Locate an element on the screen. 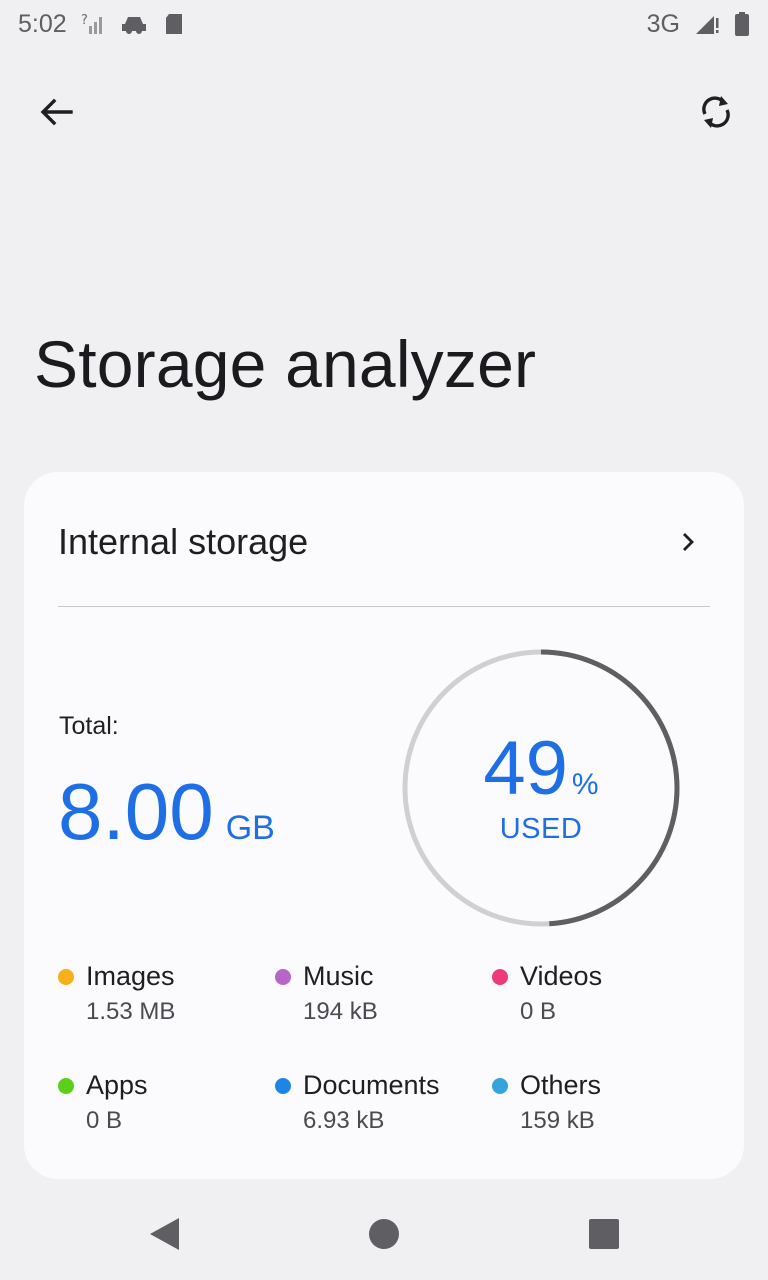  legend-name: Documents is located at coordinates (371, 1084).